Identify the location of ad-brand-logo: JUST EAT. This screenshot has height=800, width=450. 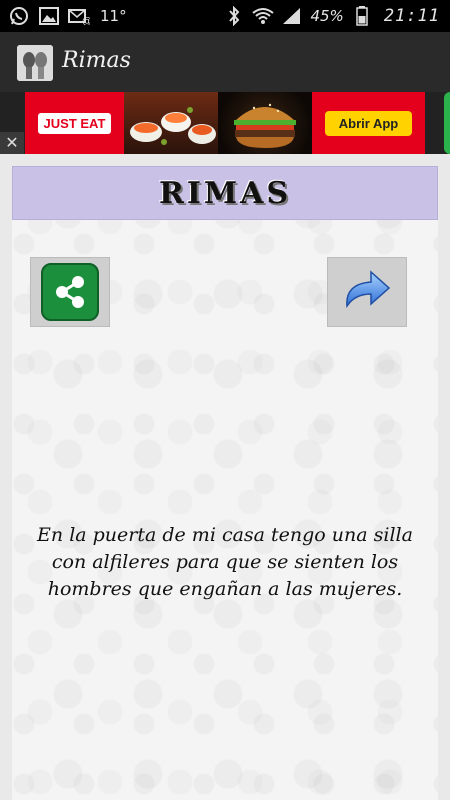
(74, 123).